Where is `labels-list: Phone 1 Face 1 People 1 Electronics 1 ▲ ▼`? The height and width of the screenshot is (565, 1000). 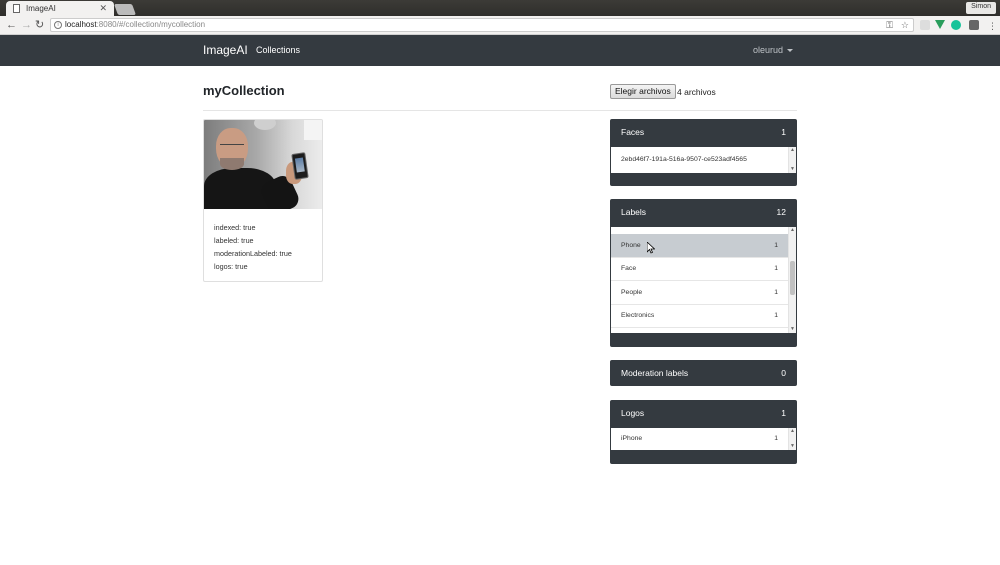 labels-list: Phone 1 Face 1 People 1 Electronics 1 ▲ ▼ is located at coordinates (703, 280).